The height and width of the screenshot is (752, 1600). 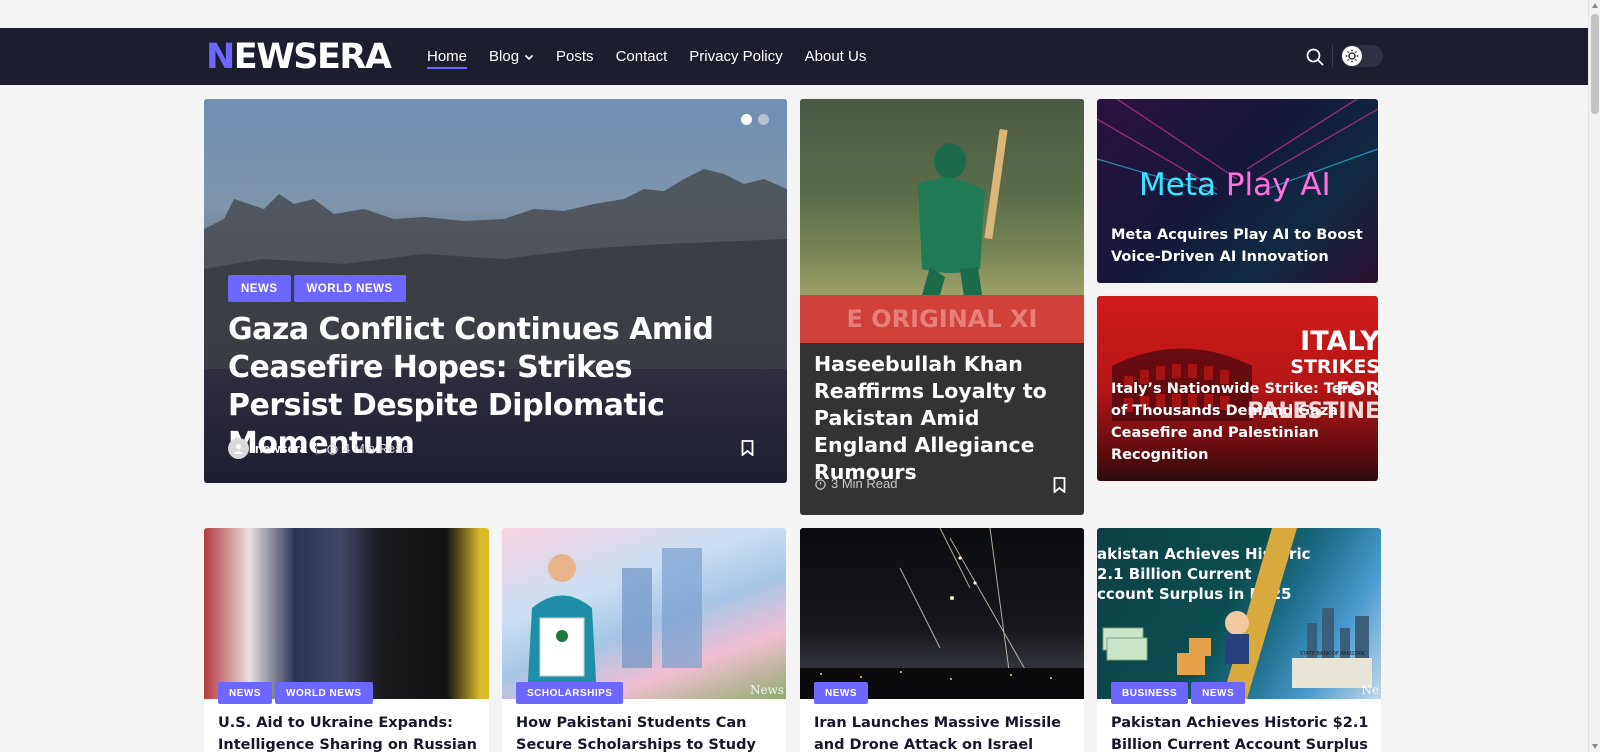 I want to click on meta-separator, so click(x=317, y=448).